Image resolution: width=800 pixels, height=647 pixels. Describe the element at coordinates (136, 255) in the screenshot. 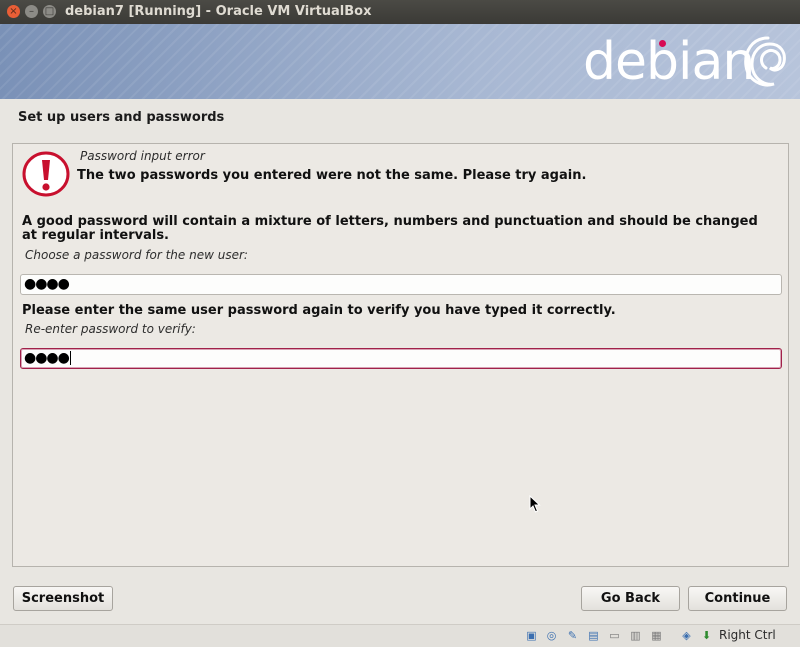

I see `password-label: Choose a password for the new user:` at that location.